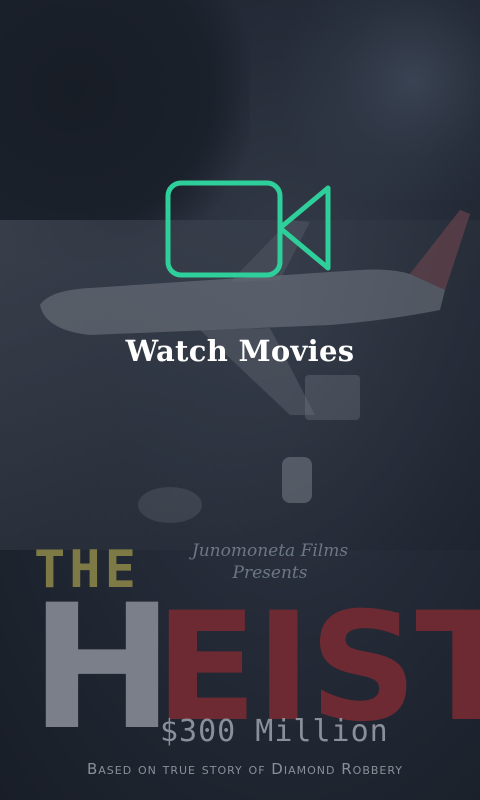 This screenshot has height=800, width=480. I want to click on poster-credit-studio: Junomoneta Films, so click(270, 551).